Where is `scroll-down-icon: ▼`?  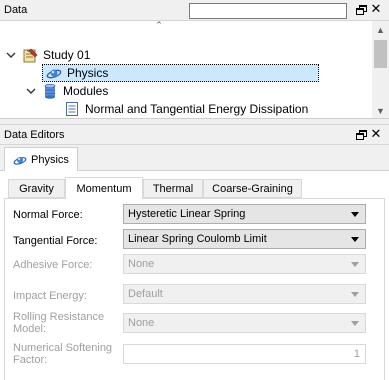
scroll-down-icon: ▼ is located at coordinates (380, 110).